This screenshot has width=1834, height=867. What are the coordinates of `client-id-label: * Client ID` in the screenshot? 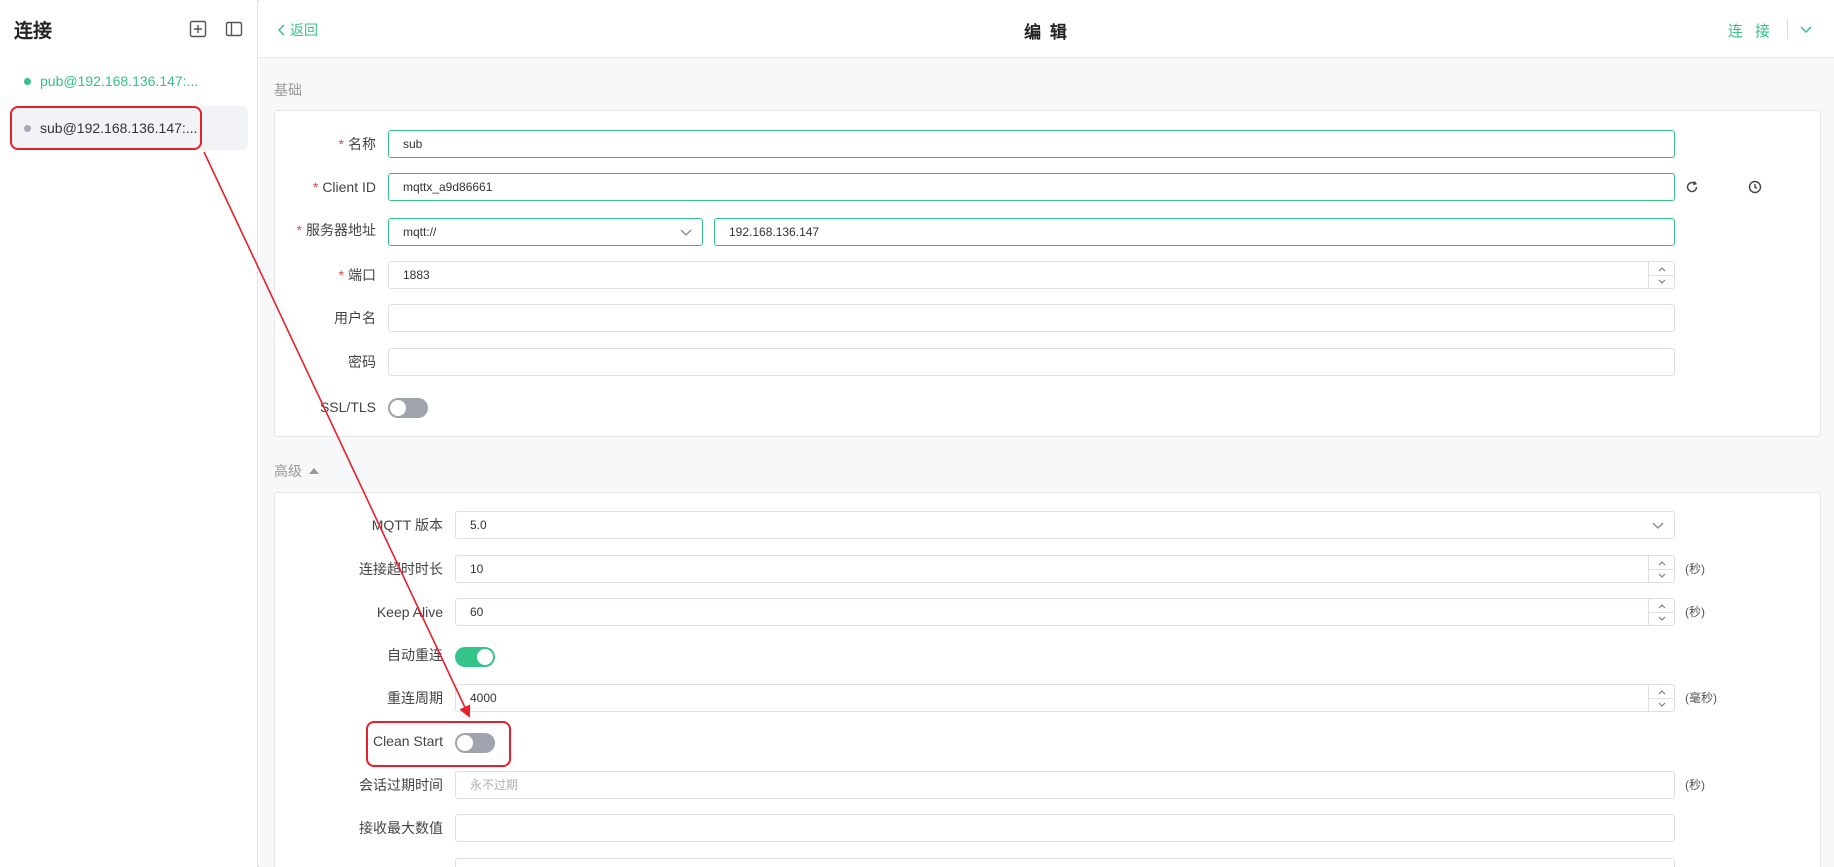 It's located at (344, 187).